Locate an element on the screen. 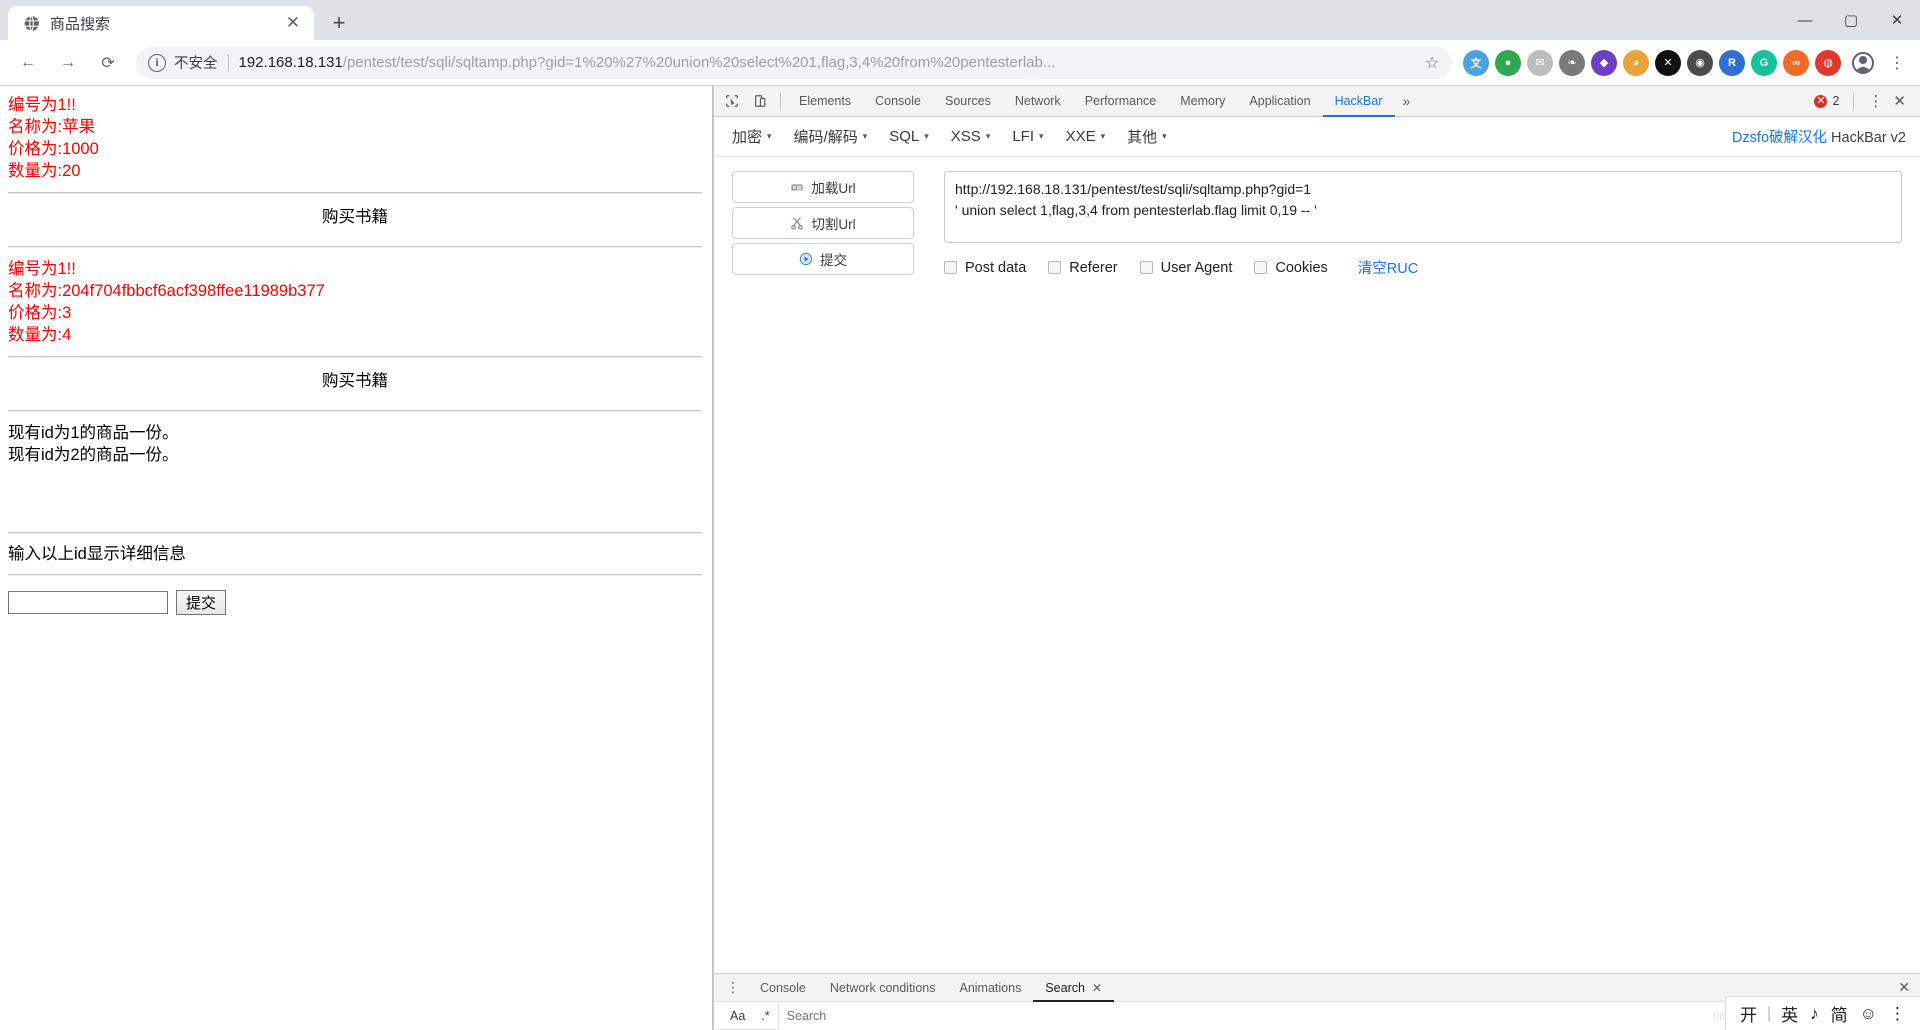 The height and width of the screenshot is (1030, 1920). menu-label: XSS is located at coordinates (965, 136).